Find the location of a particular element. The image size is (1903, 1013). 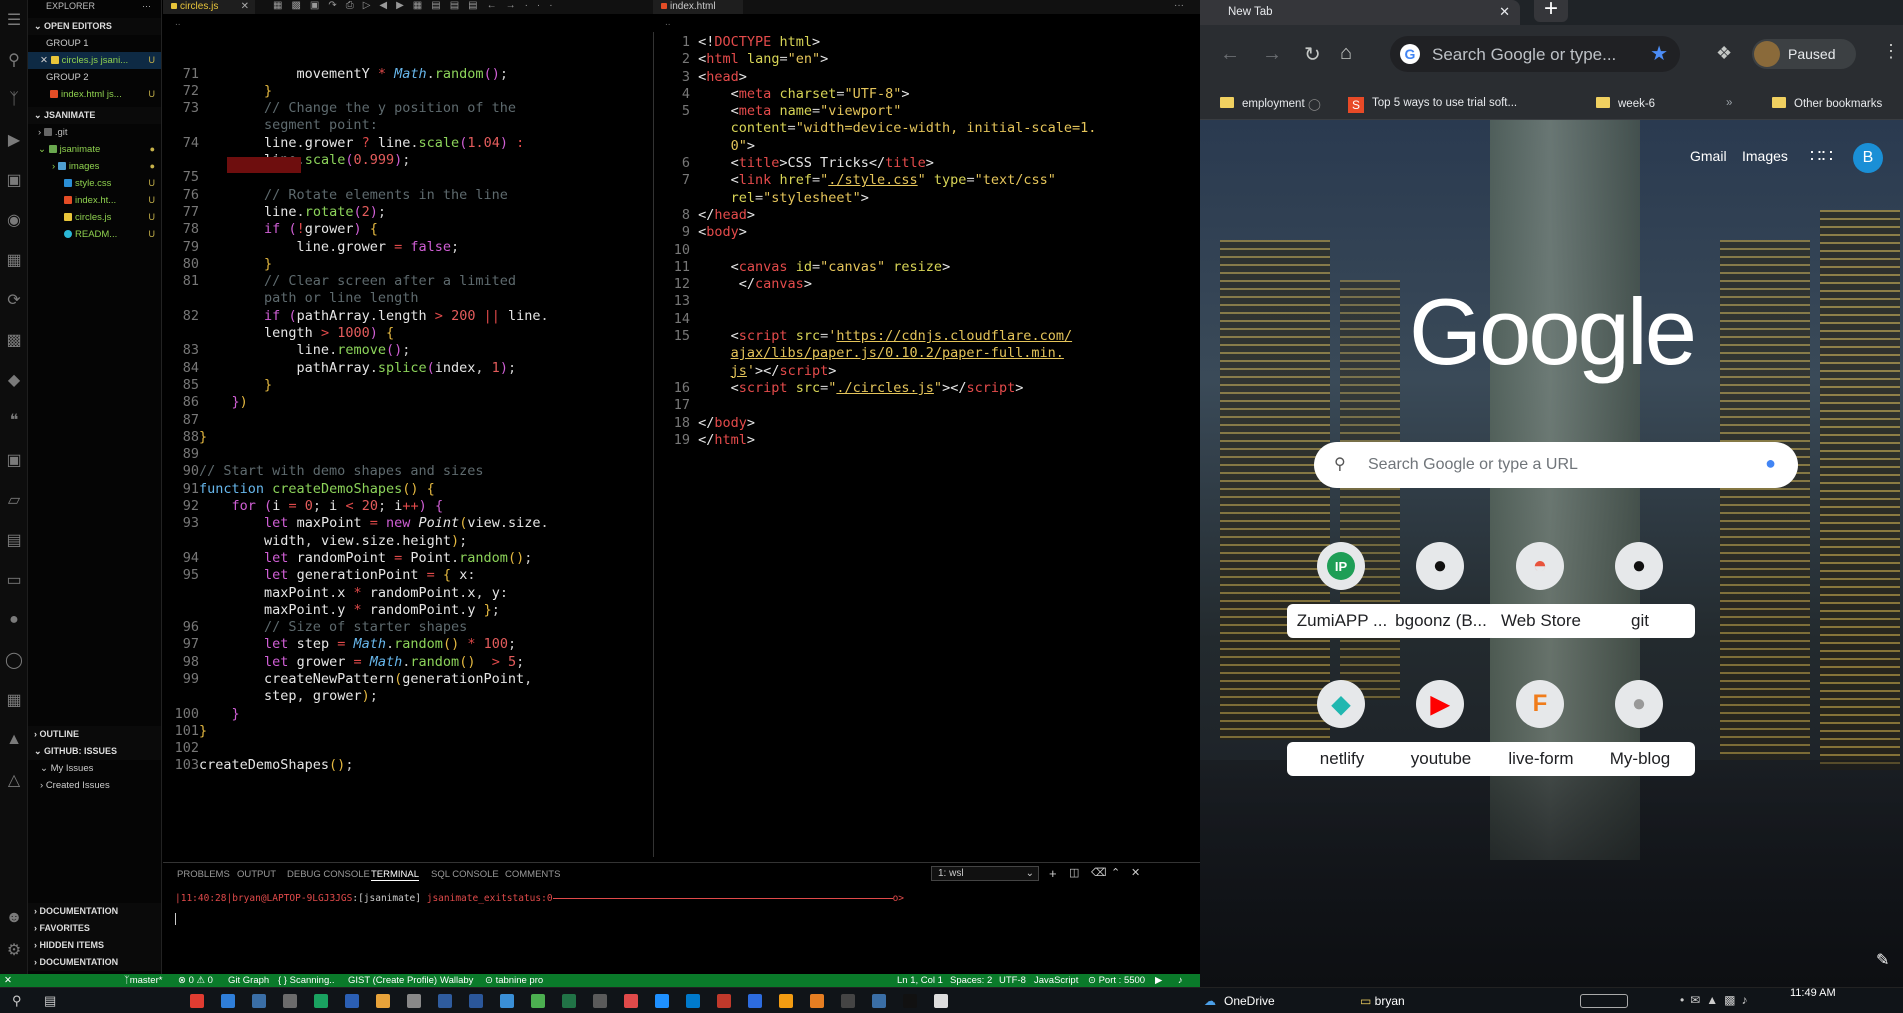

tab-new-tab: New Tab ✕ is located at coordinates (1360, 12).